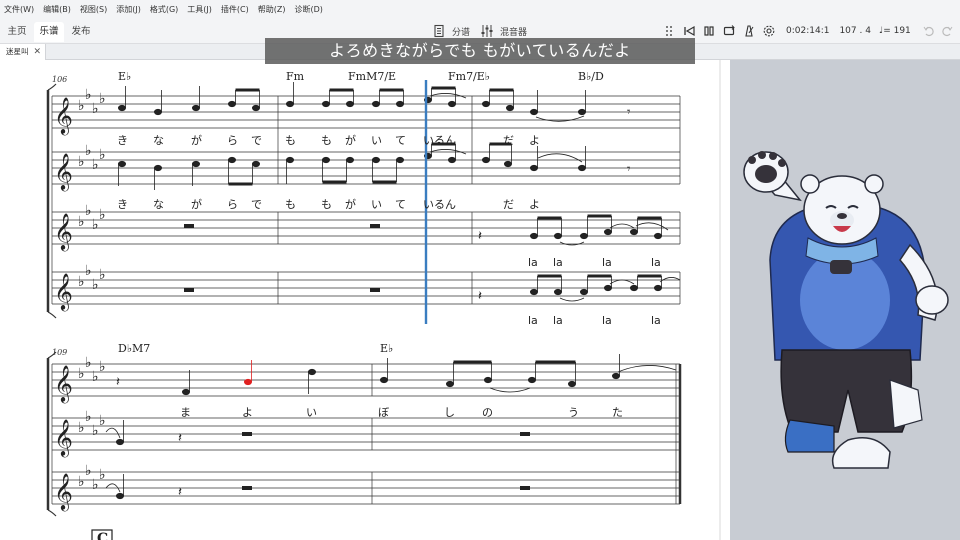  What do you see at coordinates (669, 31) in the screenshot?
I see `drag-handle-icon` at bounding box center [669, 31].